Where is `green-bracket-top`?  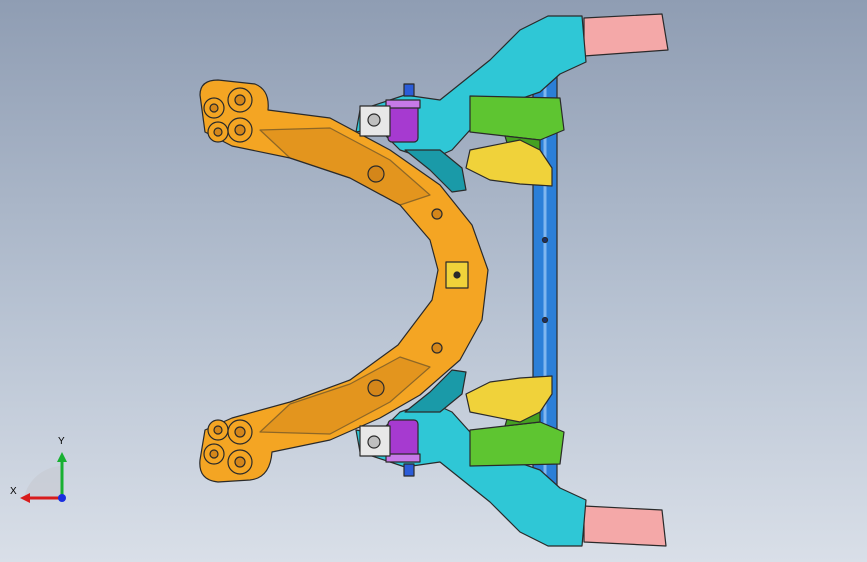
green-bracket-top is located at coordinates (517, 118).